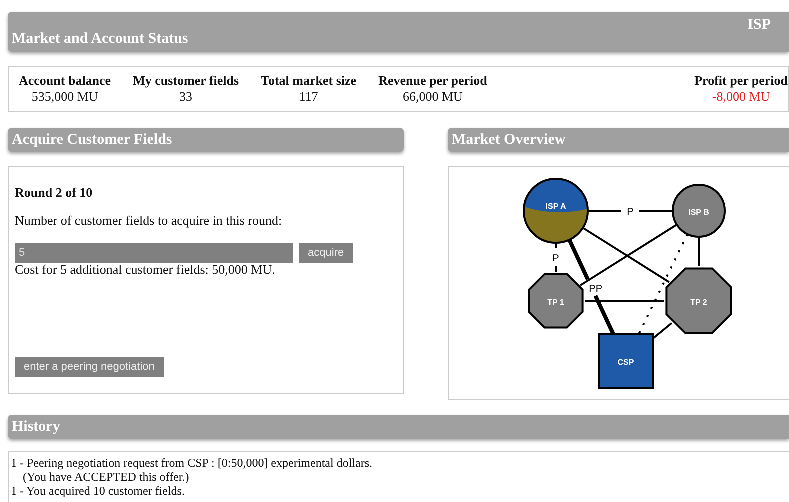 The width and height of the screenshot is (789, 502). What do you see at coordinates (596, 289) in the screenshot?
I see `connector-label: PP` at bounding box center [596, 289].